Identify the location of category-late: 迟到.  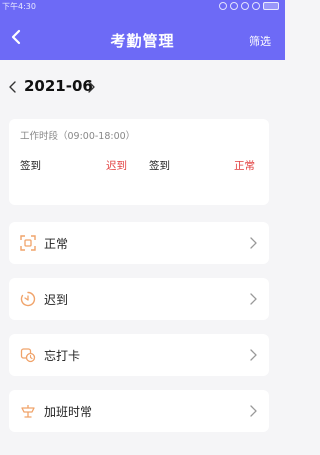
(139, 299).